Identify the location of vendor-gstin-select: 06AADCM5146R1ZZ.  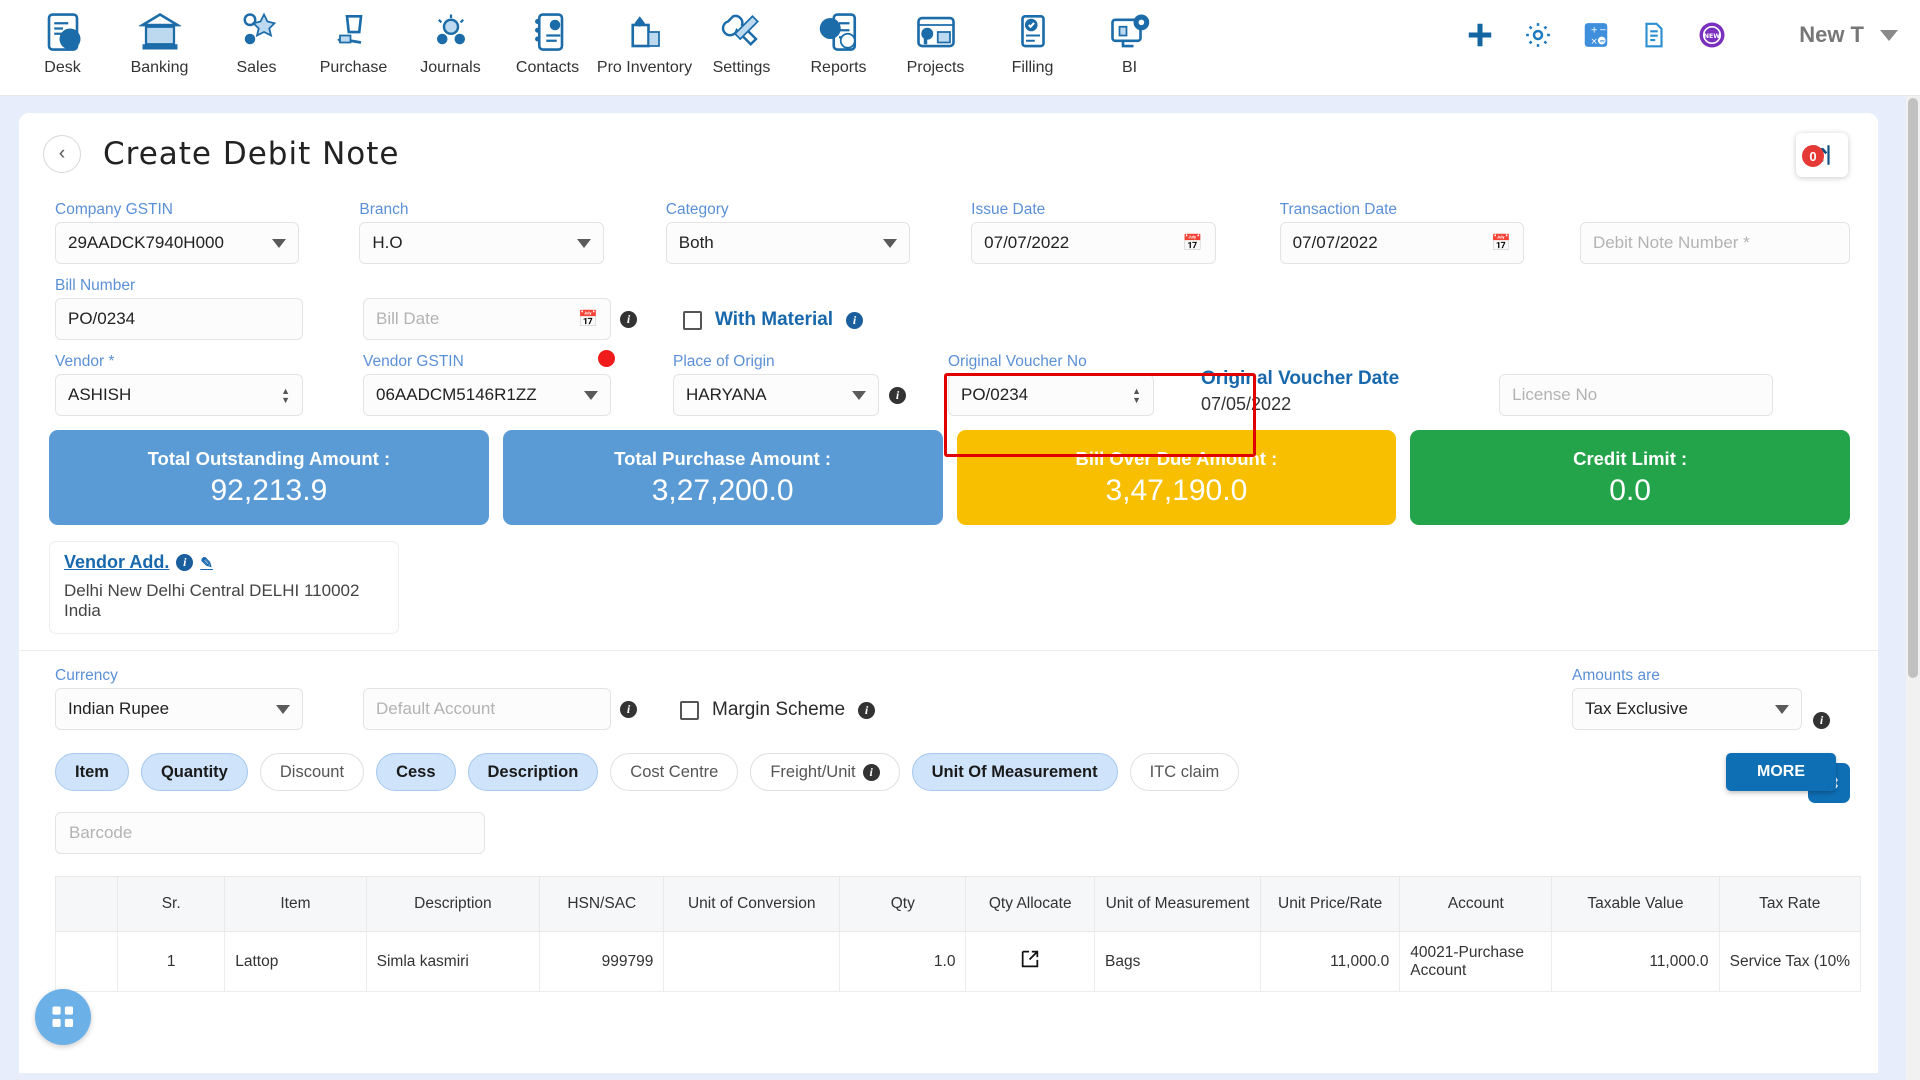
(487, 395).